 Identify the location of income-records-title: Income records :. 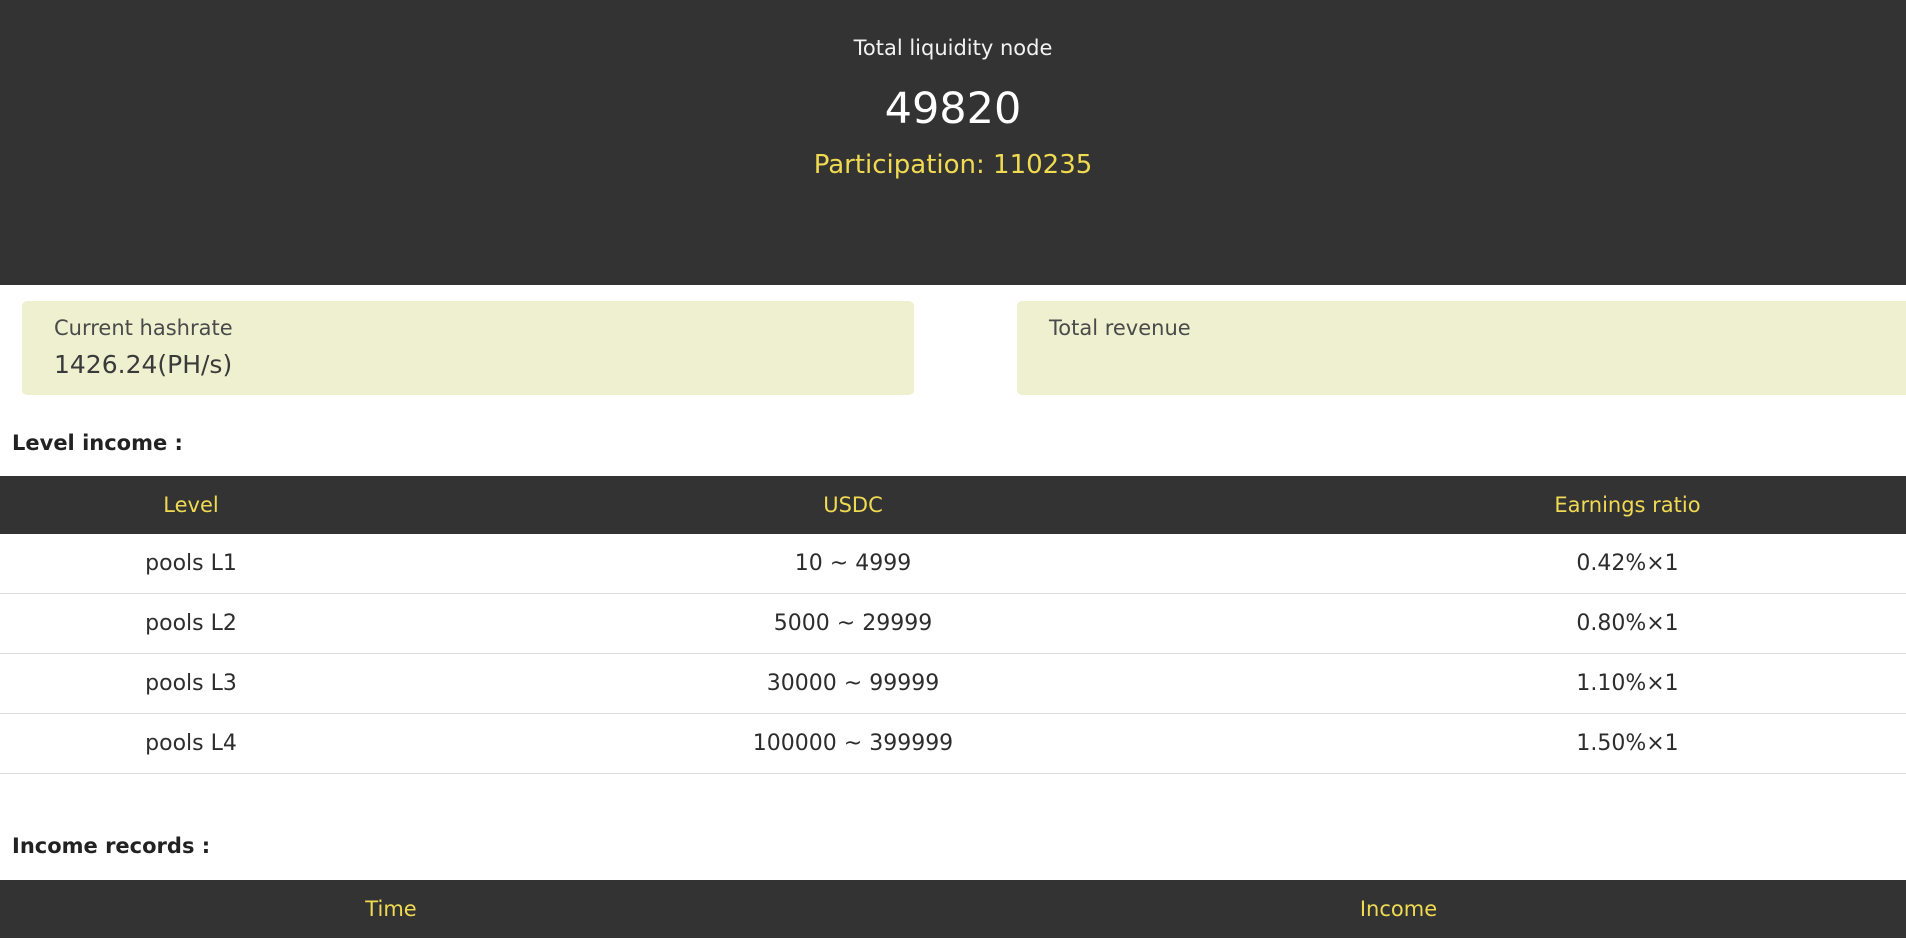
(111, 846).